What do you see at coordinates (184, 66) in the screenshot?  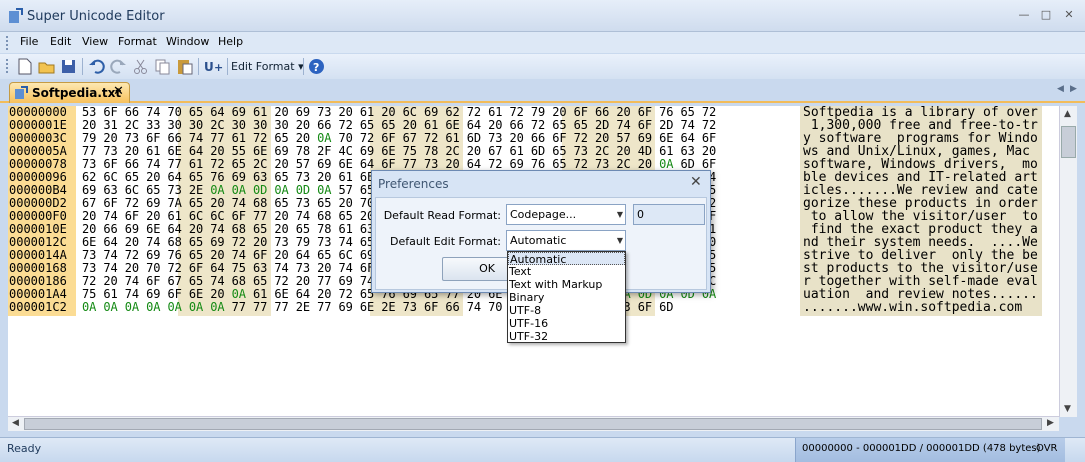 I see `paste-icon` at bounding box center [184, 66].